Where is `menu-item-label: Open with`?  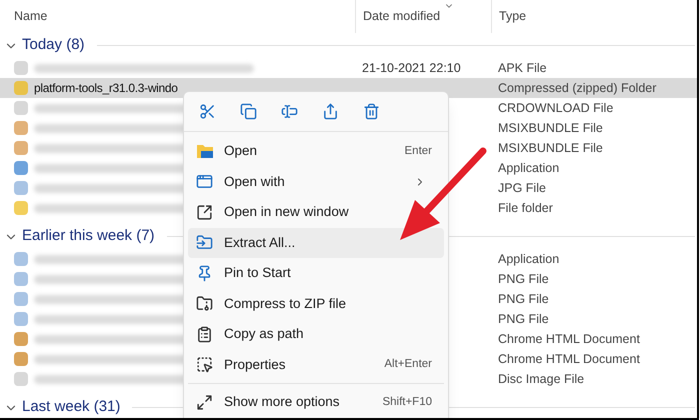 menu-item-label: Open with is located at coordinates (255, 181).